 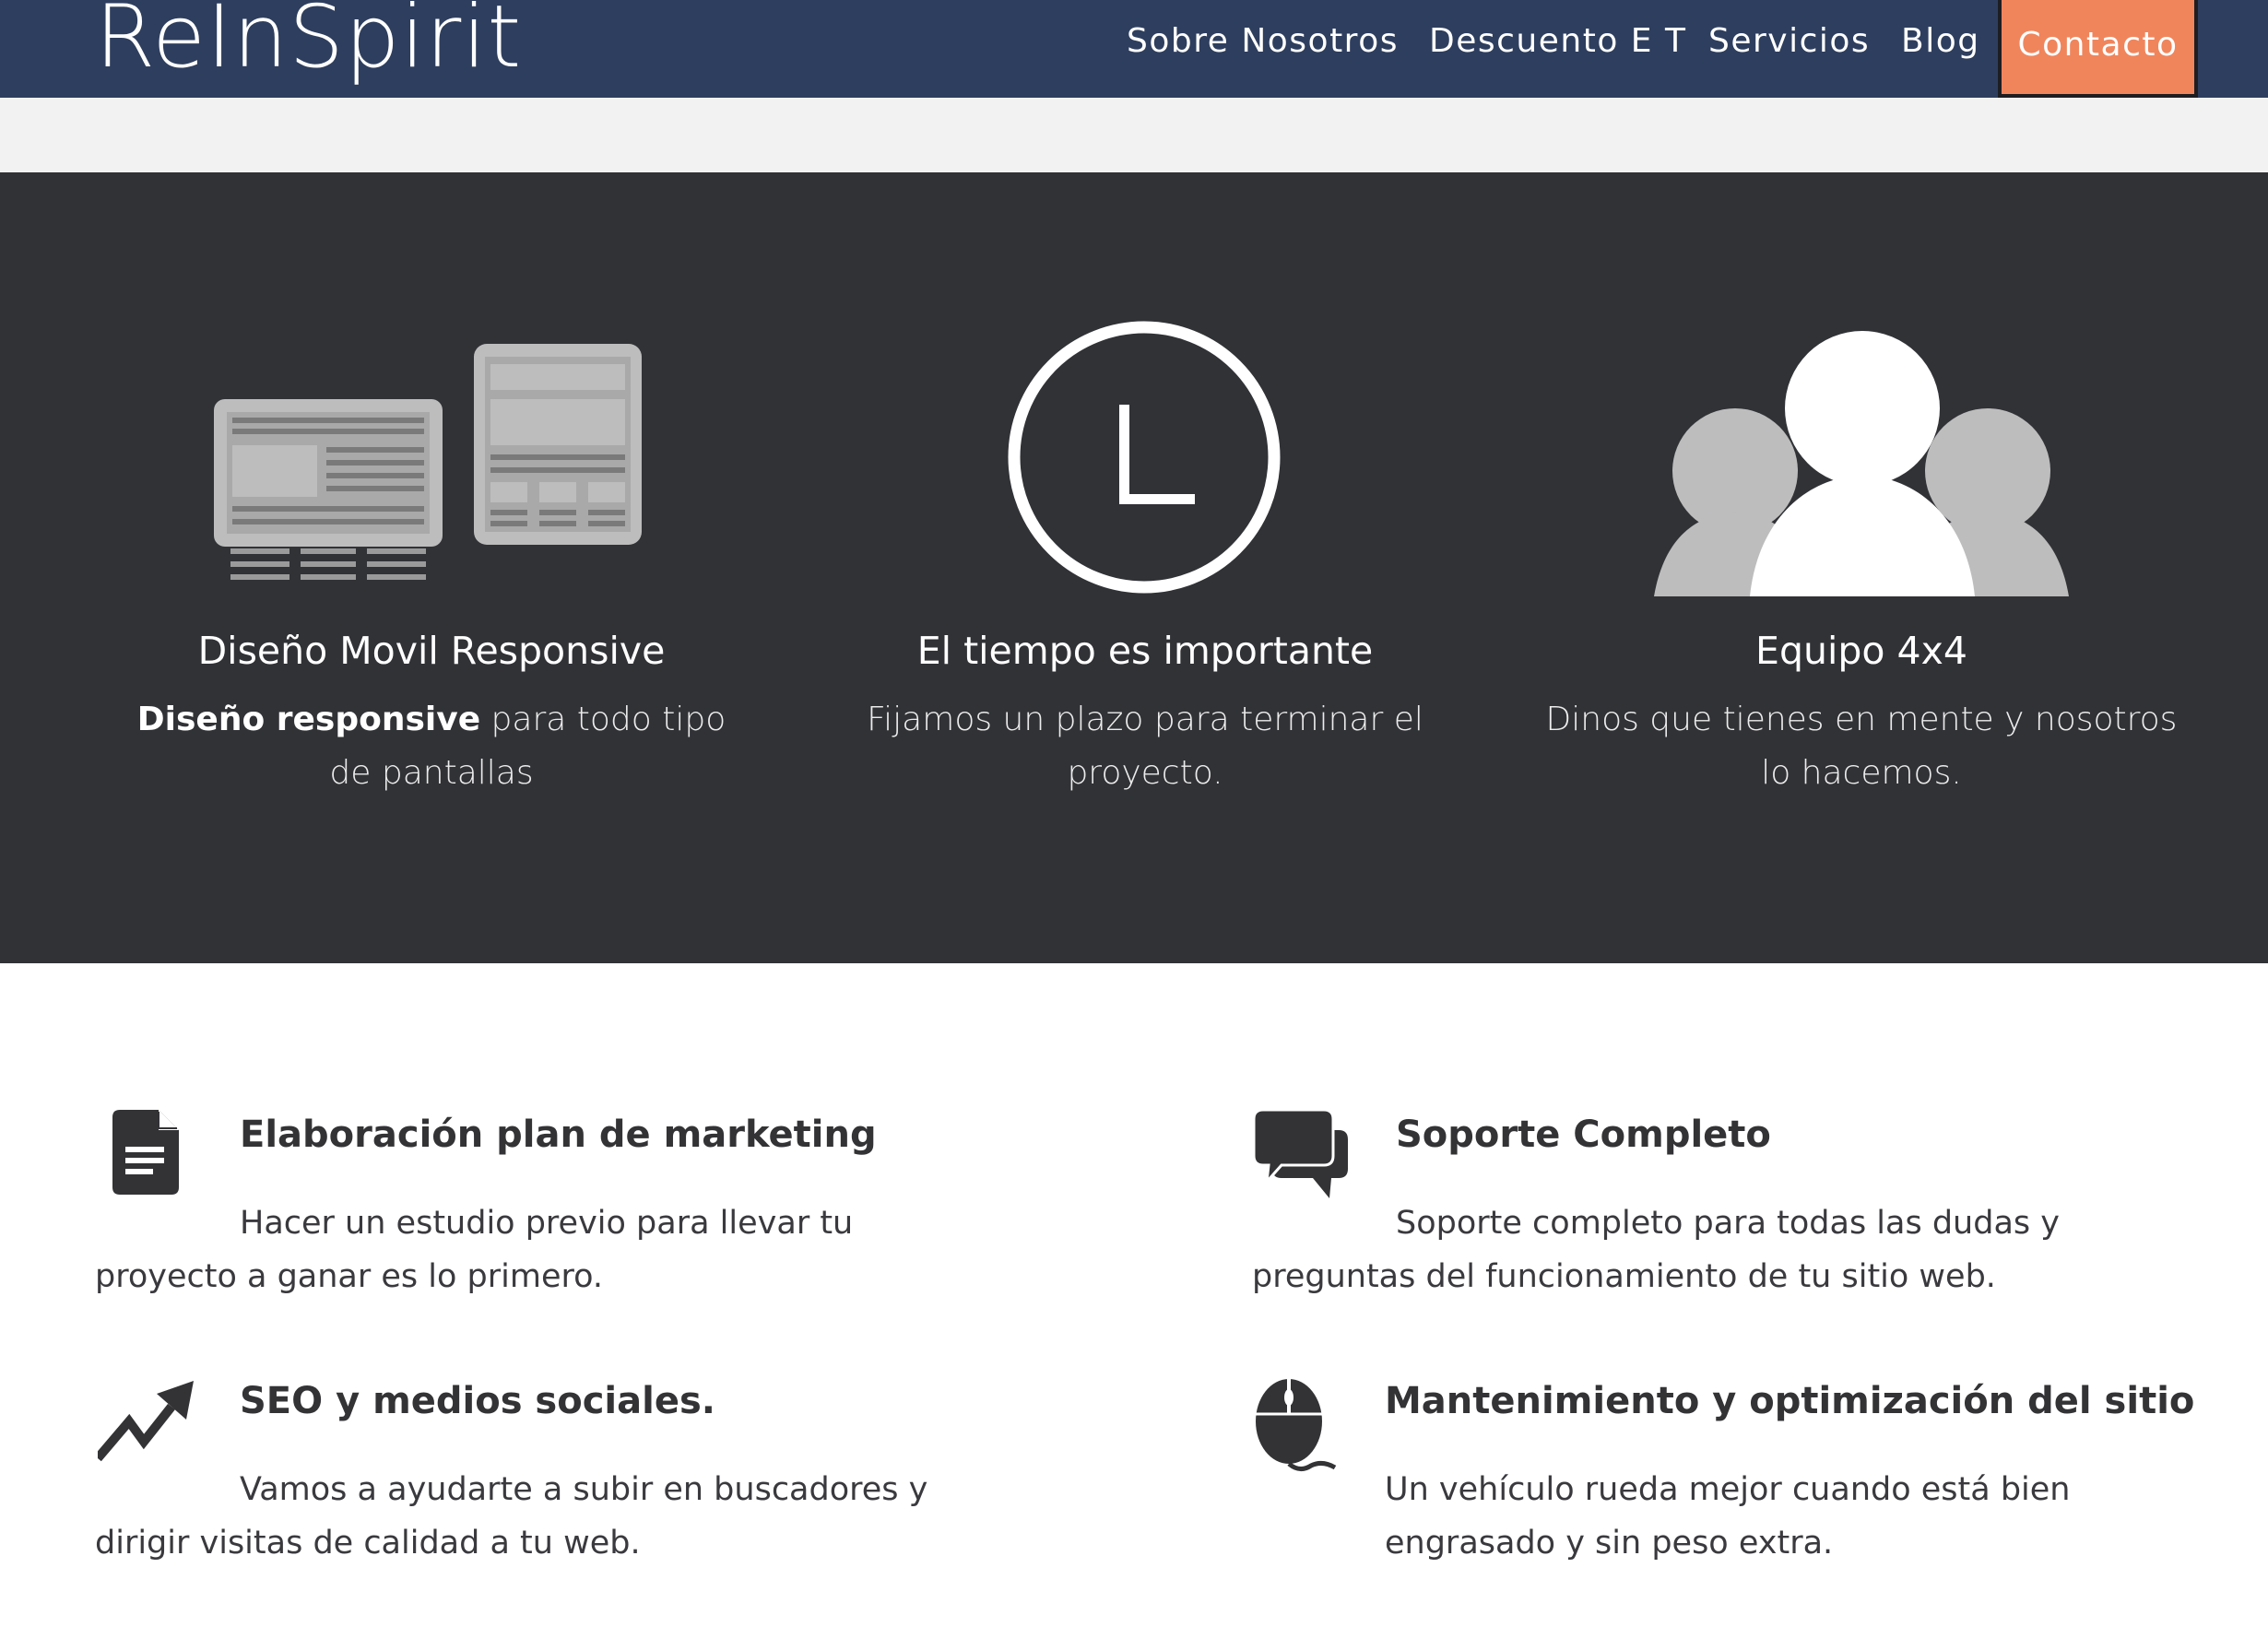 I want to click on team-icon, so click(x=1862, y=463).